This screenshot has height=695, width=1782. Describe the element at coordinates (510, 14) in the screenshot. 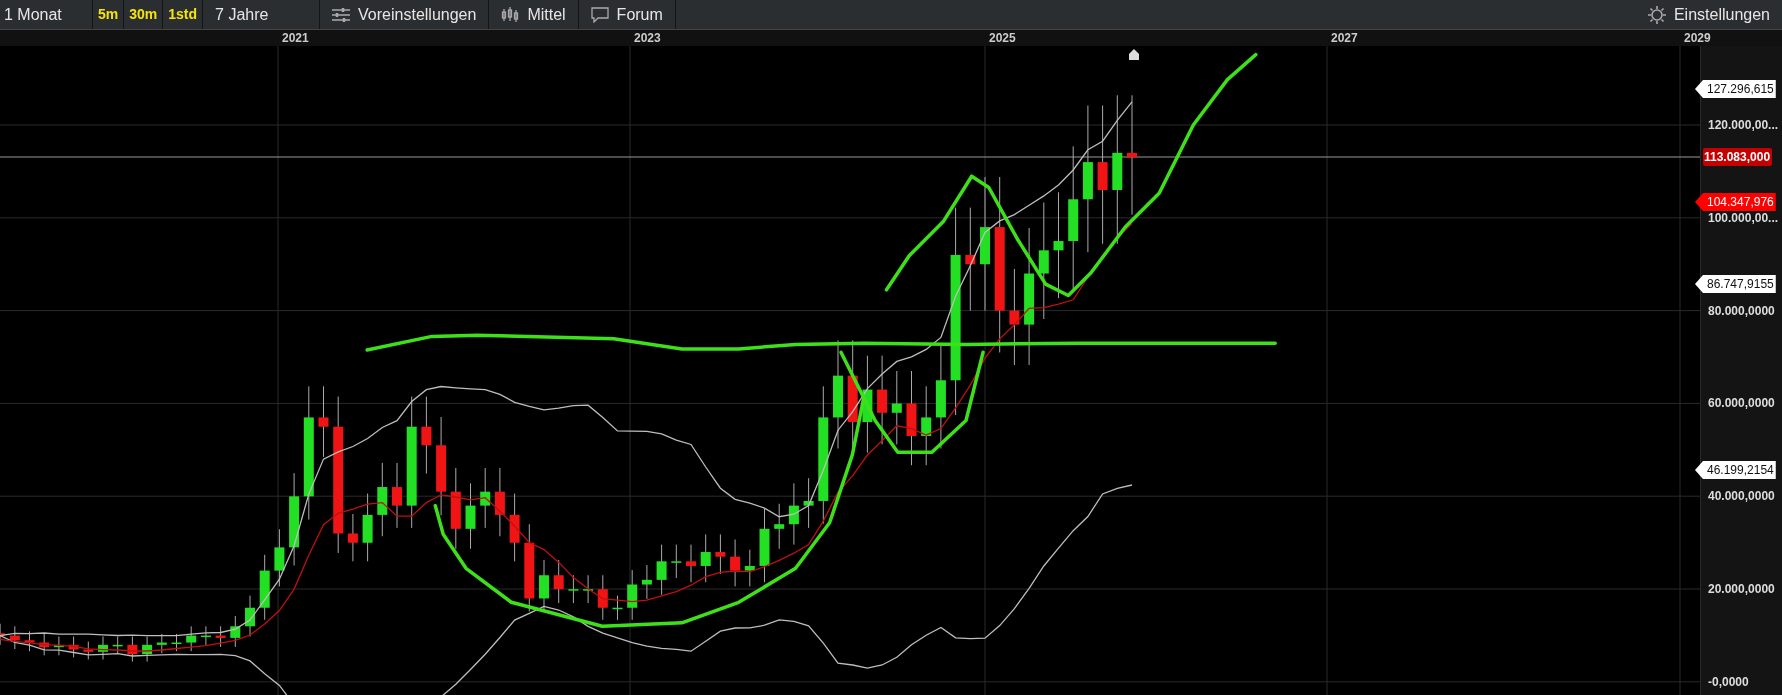

I see `candlestick-icon` at that location.